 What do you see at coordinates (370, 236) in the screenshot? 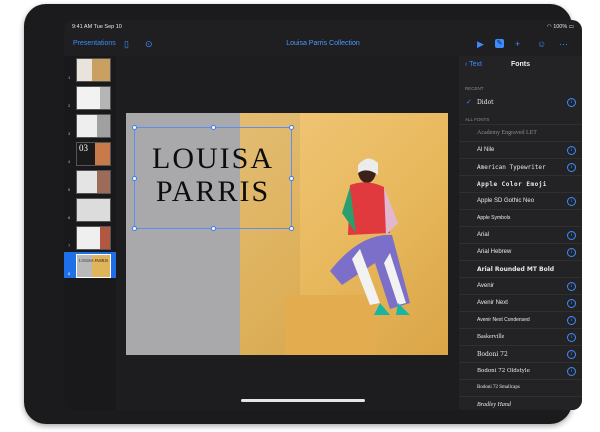
I see `model-figure-image` at bounding box center [370, 236].